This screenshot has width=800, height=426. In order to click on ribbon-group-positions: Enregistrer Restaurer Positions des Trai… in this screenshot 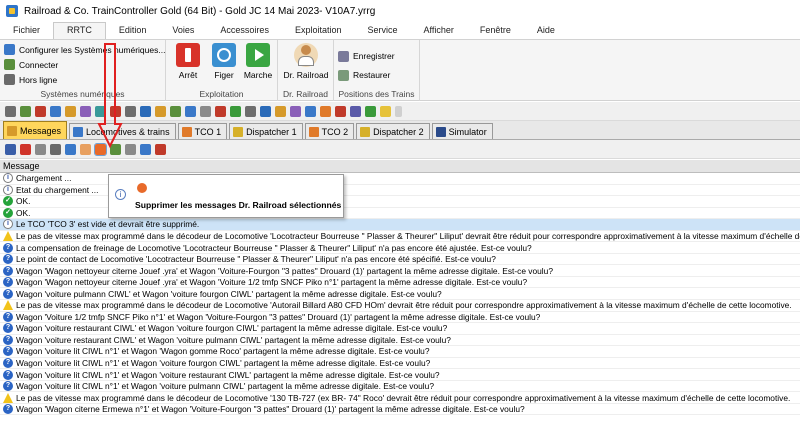, I will do `click(377, 70)`.